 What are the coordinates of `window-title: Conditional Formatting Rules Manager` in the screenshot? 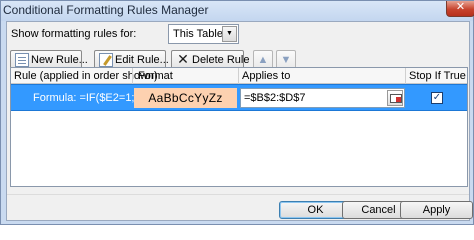 It's located at (106, 10).